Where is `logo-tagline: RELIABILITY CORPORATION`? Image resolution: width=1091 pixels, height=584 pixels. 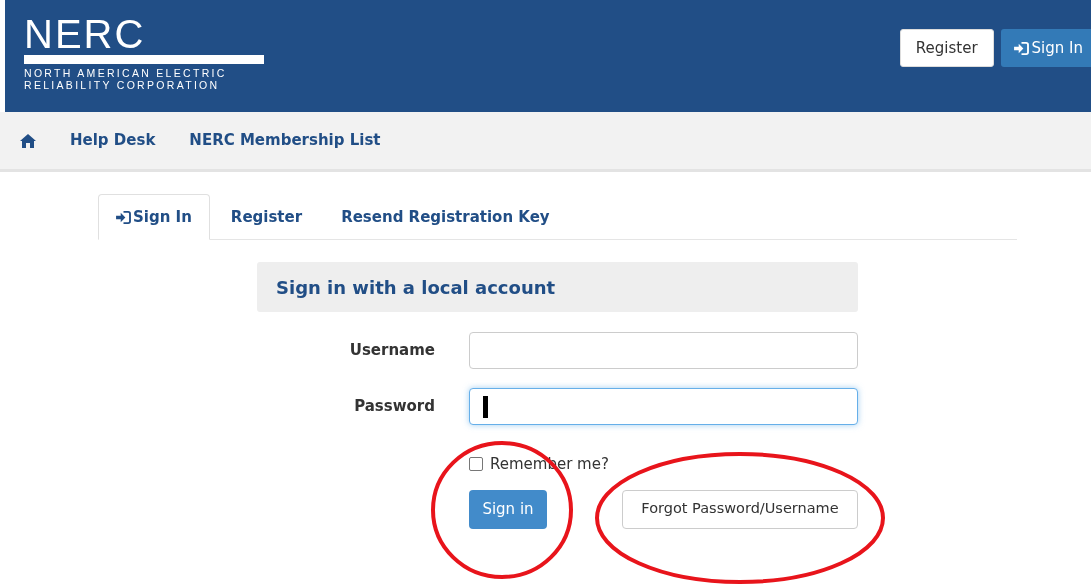 logo-tagline: RELIABILITY CORPORATION is located at coordinates (122, 85).